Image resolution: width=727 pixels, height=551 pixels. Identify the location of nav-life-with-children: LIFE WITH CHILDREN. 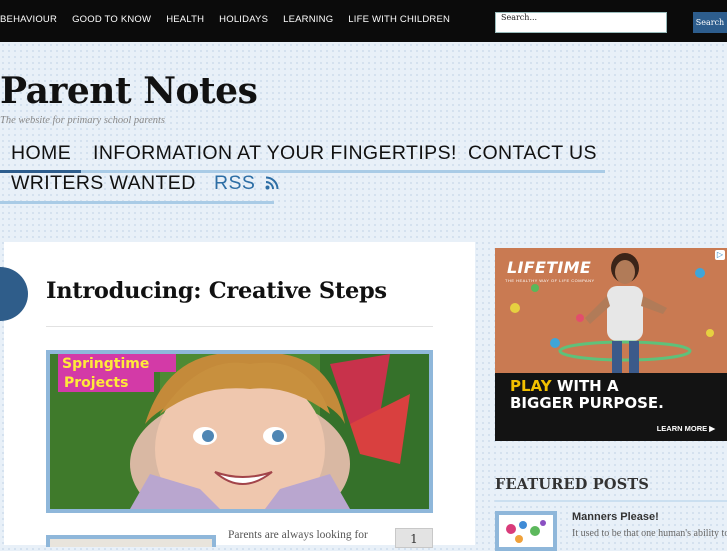
(399, 19).